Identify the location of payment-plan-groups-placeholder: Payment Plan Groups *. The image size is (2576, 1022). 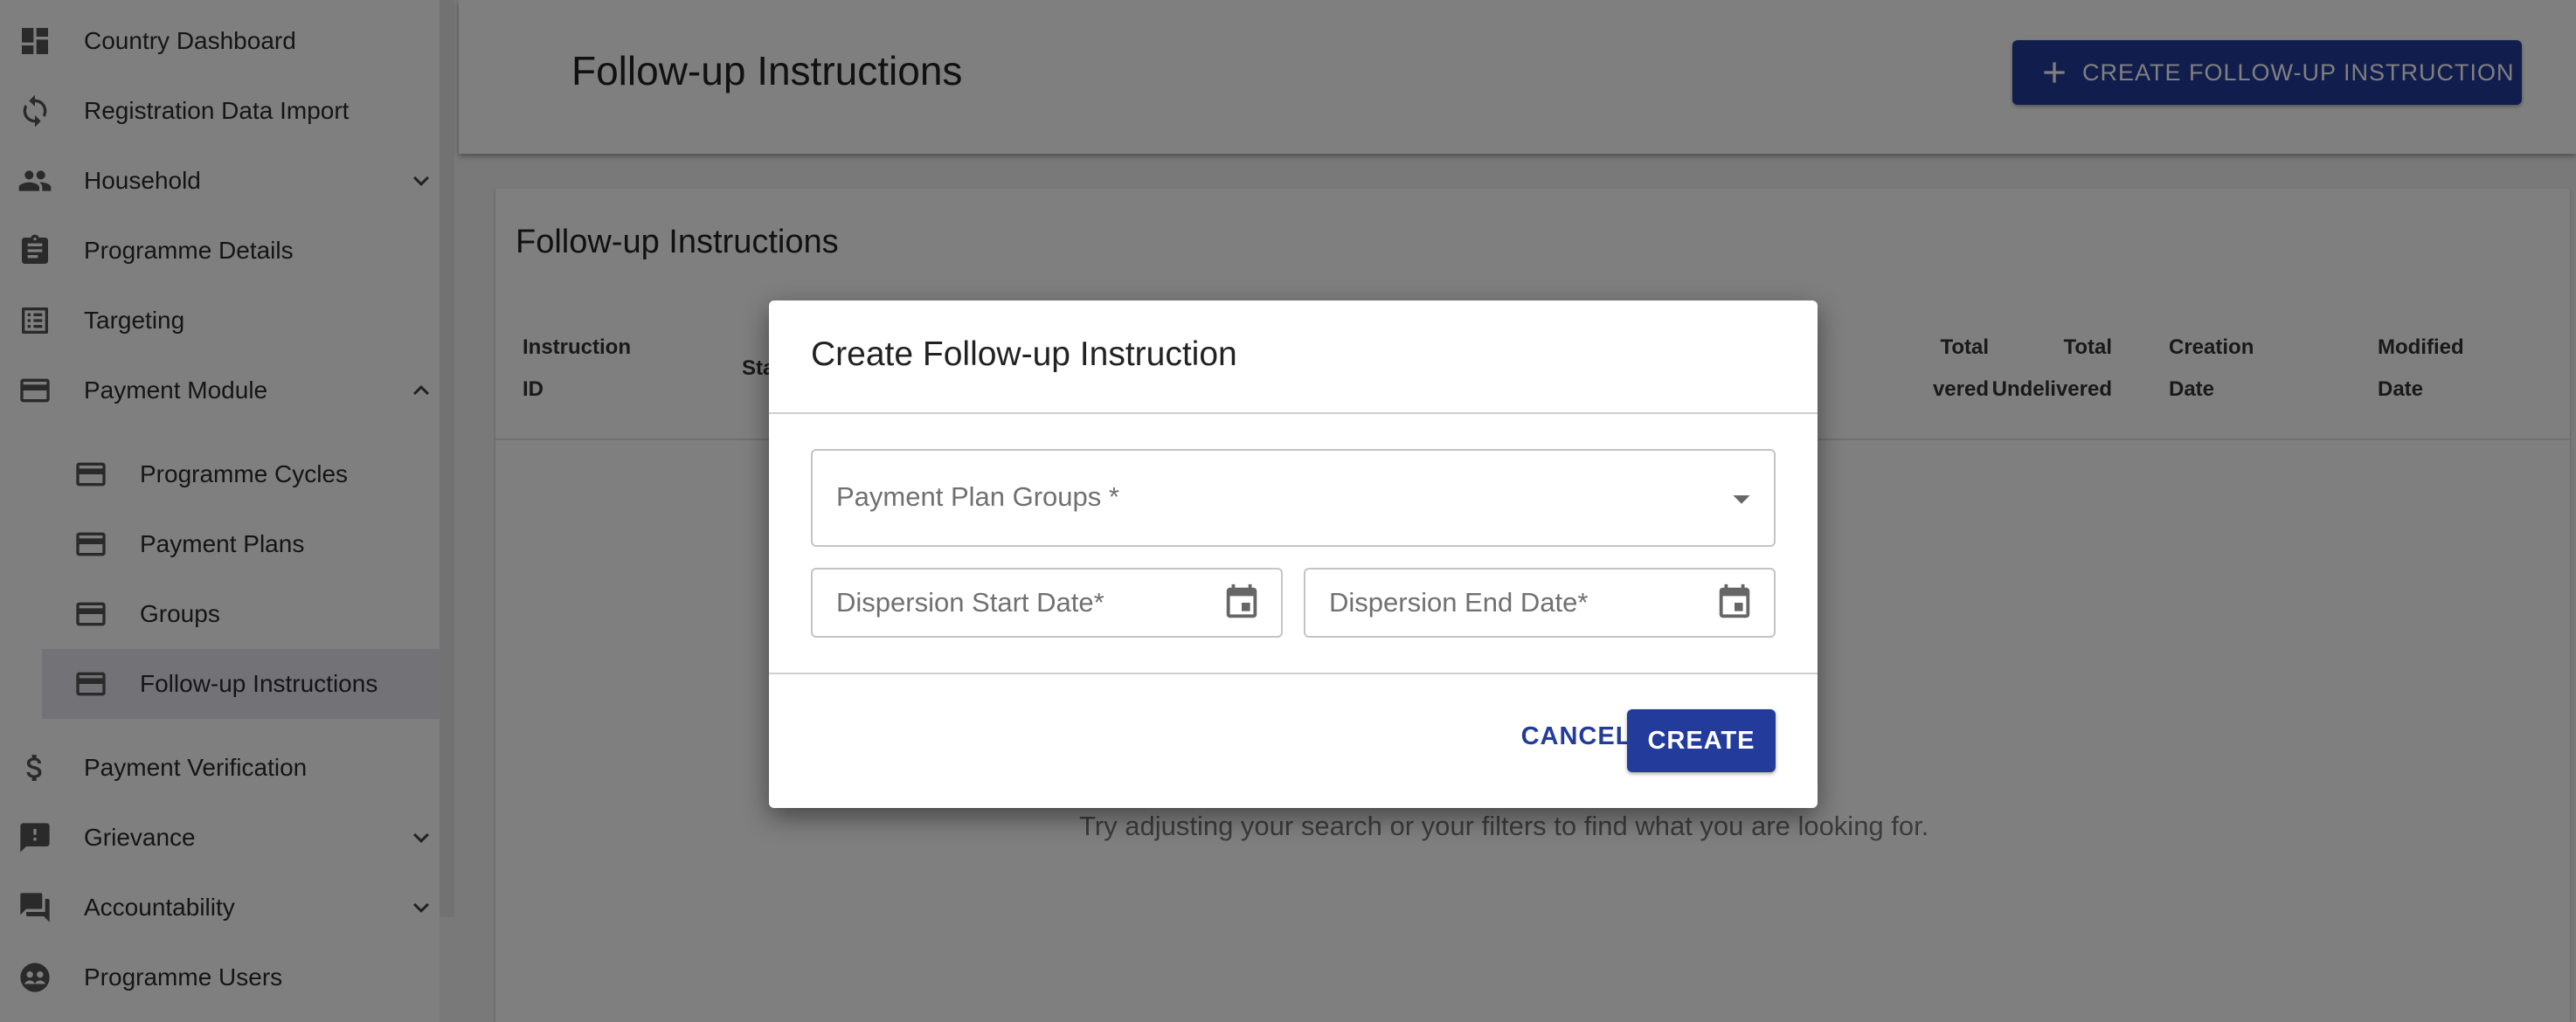
(977, 497).